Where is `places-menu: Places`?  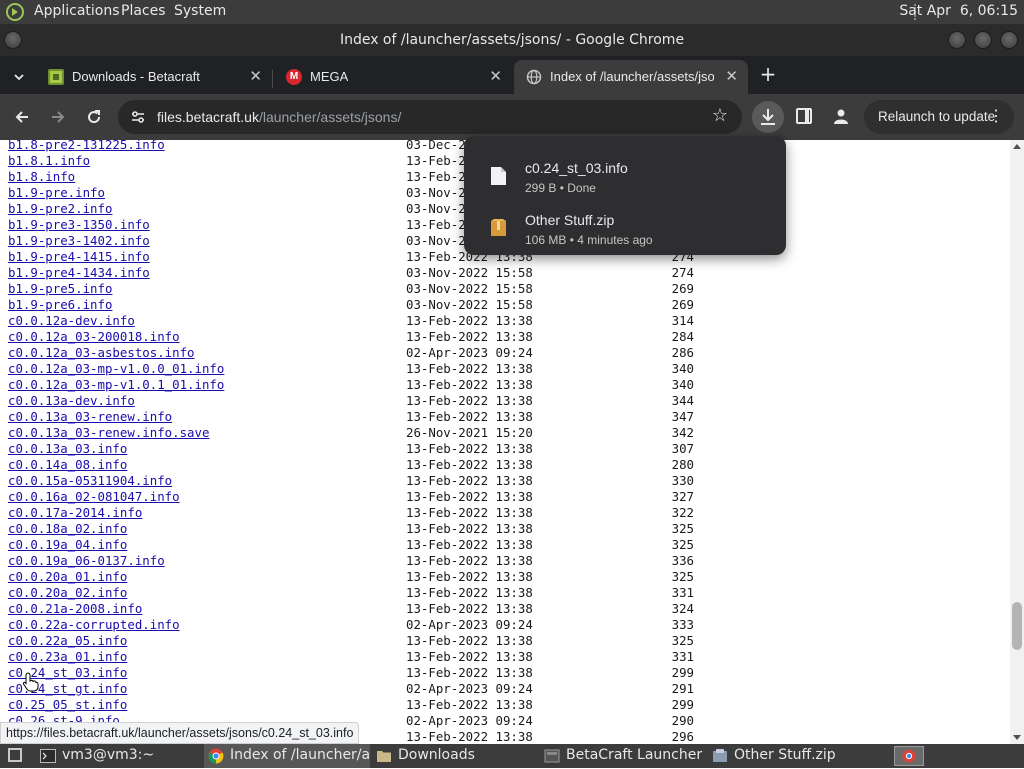 places-menu: Places is located at coordinates (143, 11).